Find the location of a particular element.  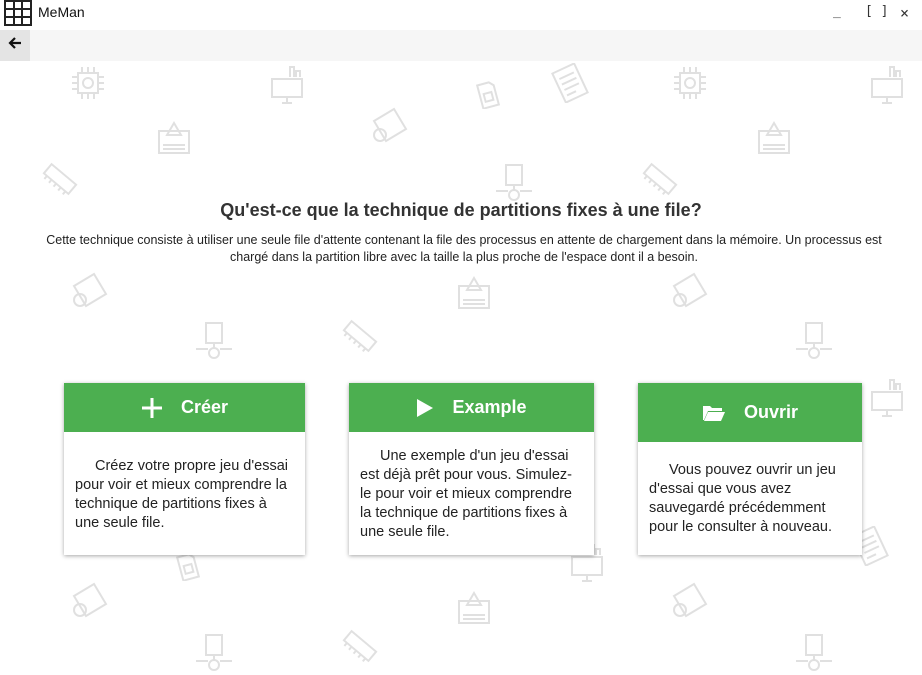

example-button-label: Example is located at coordinates (489, 407).